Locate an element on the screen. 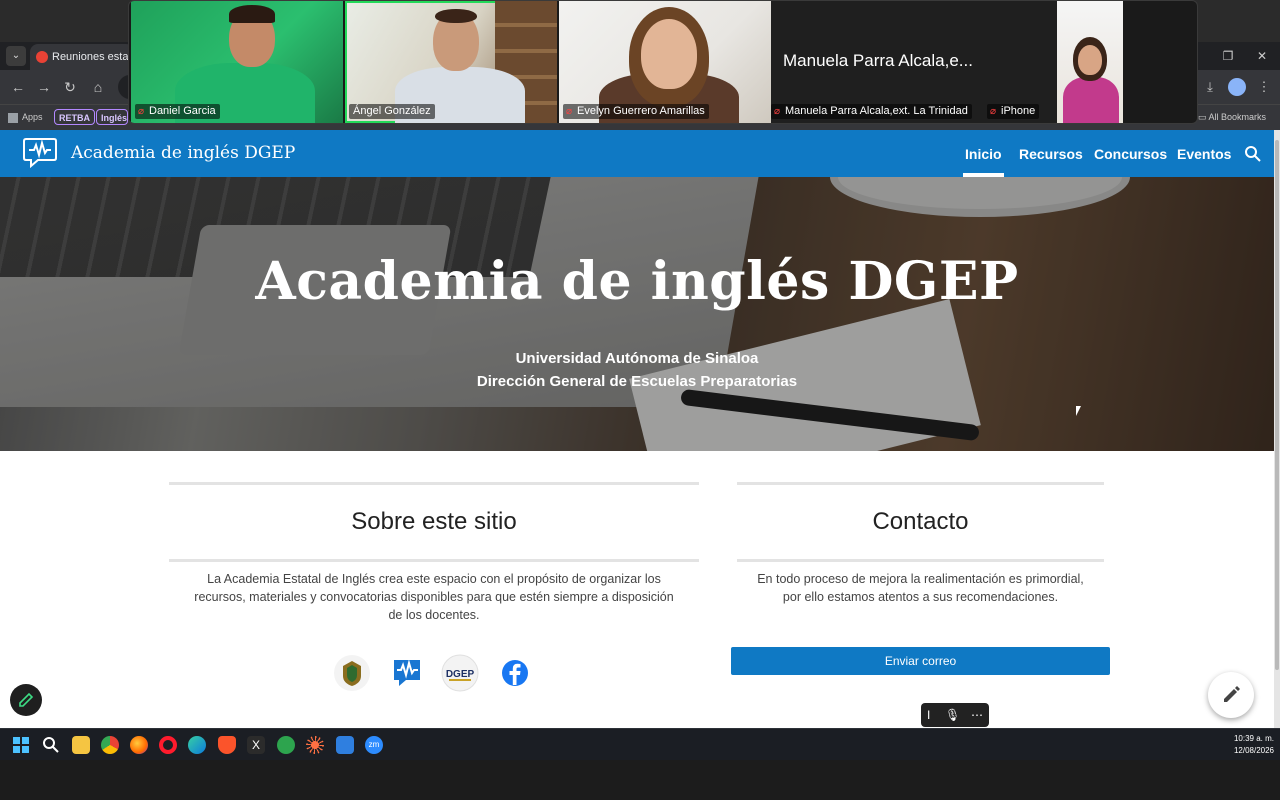 The height and width of the screenshot is (800, 1280). bookmark-apps: Apps is located at coordinates (25, 117).